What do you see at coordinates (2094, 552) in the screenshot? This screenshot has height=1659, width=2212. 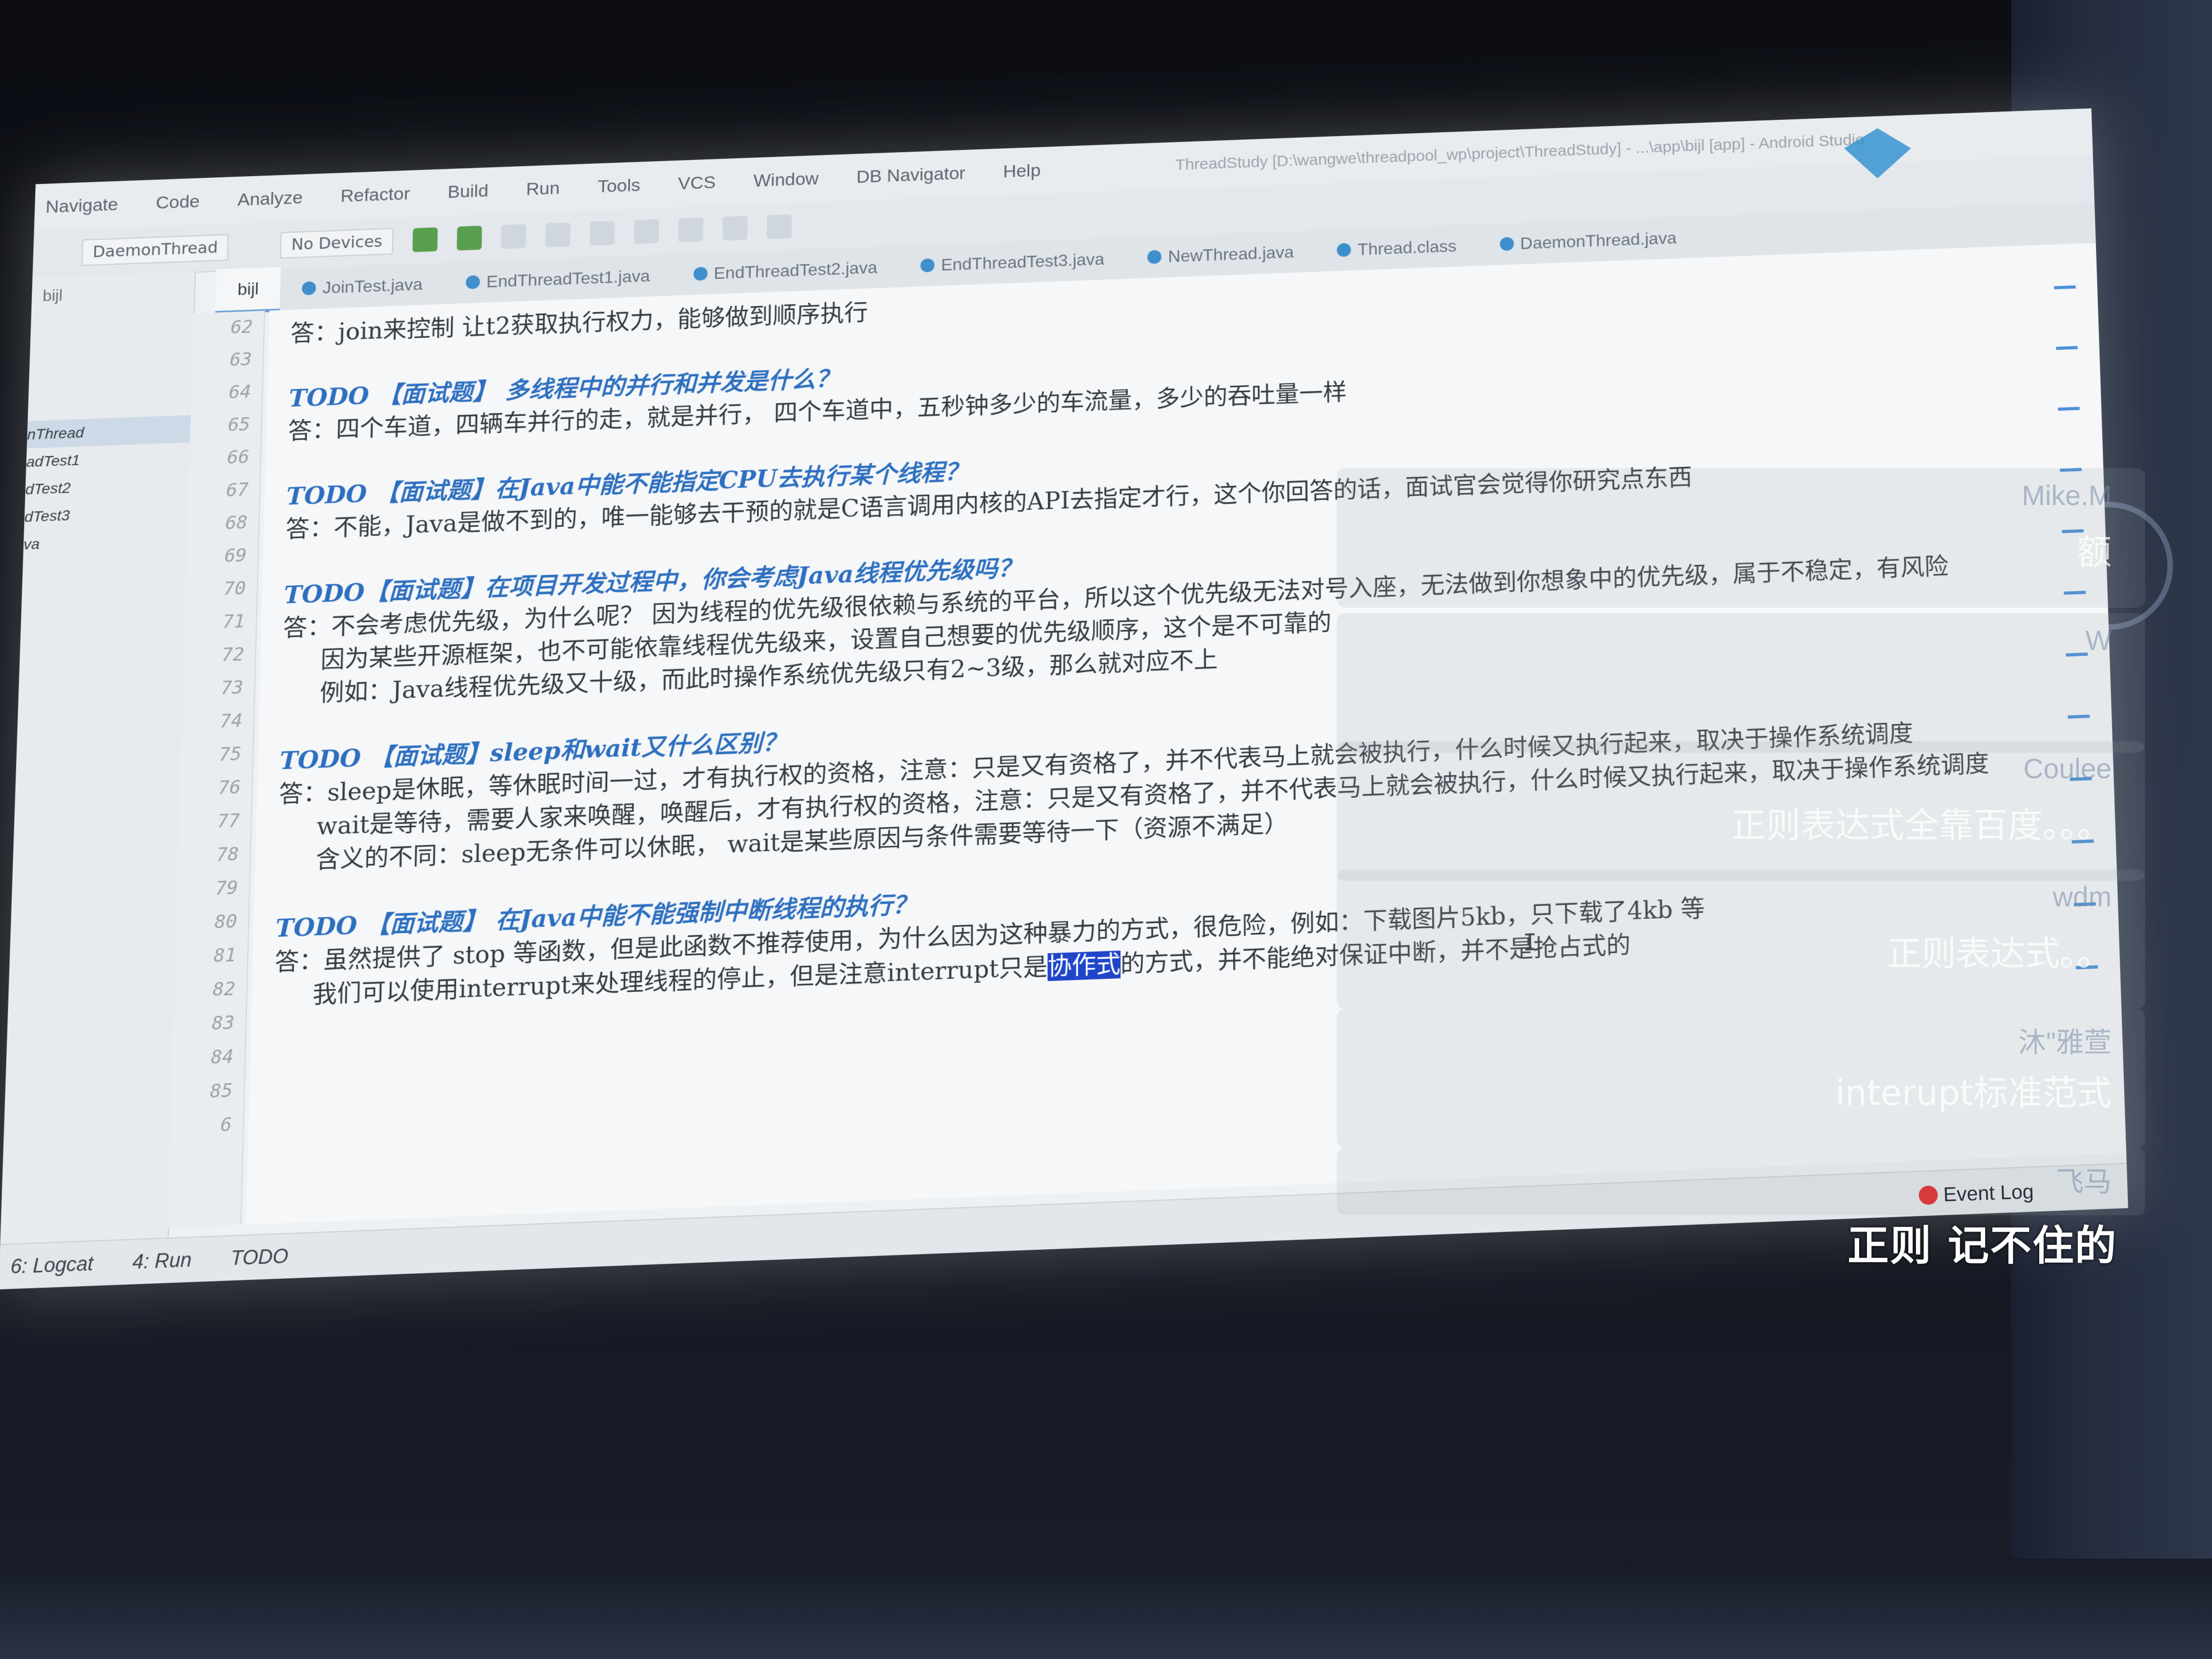 I see `danmaku-message: 额` at bounding box center [2094, 552].